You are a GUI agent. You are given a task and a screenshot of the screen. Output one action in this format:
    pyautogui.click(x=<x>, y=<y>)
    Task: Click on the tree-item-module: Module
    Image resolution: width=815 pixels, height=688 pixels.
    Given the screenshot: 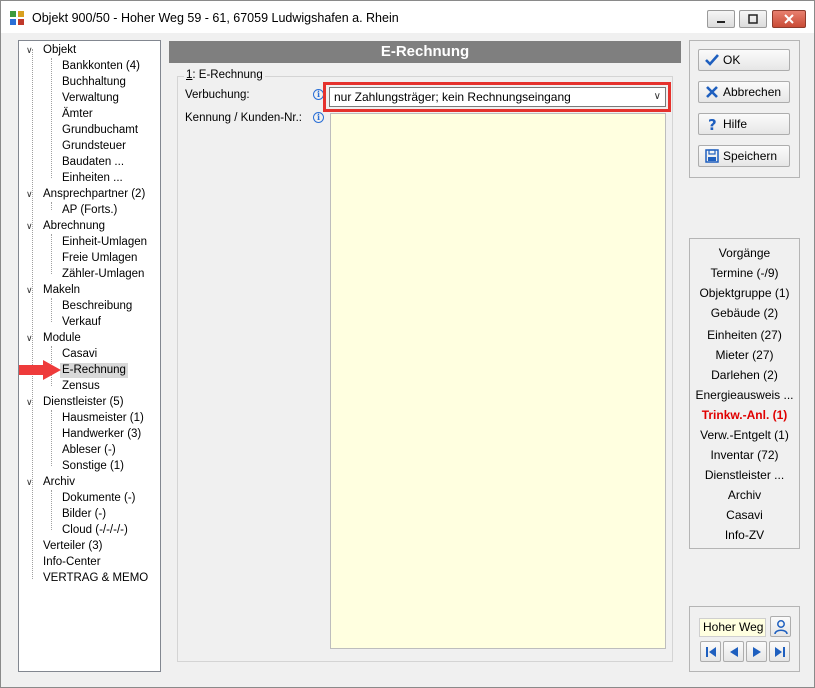 What is the action you would take?
    pyautogui.click(x=62, y=338)
    